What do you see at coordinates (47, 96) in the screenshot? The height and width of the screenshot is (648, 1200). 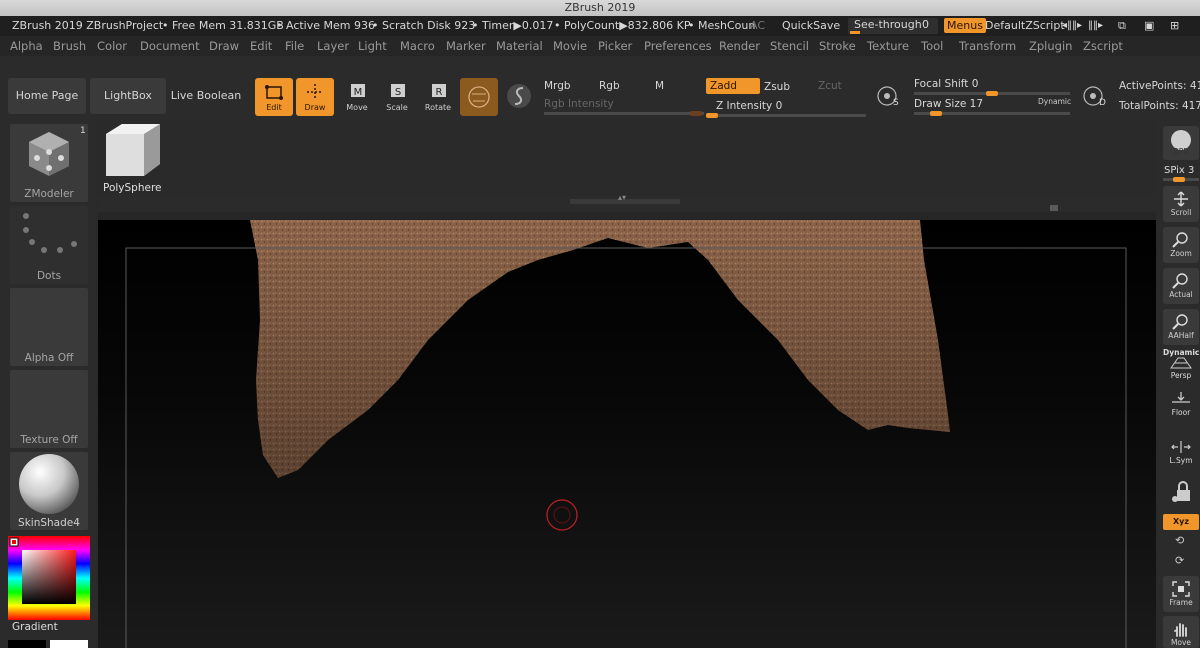 I see `home-page-button: Home Page` at bounding box center [47, 96].